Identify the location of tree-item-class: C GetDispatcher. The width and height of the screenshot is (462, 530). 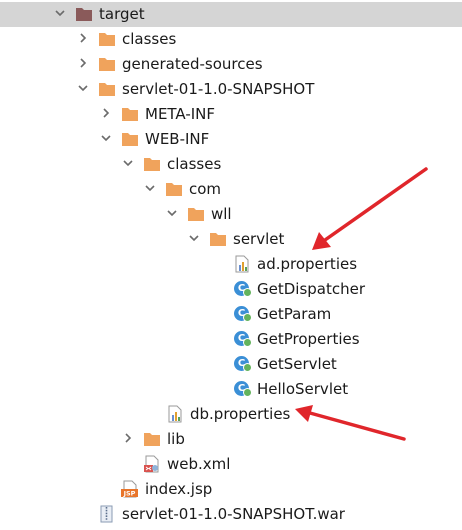
(231, 289).